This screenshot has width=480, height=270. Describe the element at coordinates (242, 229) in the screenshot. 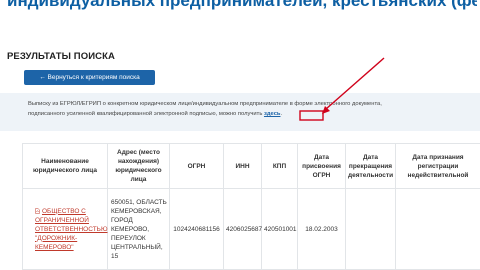

I see `cell-inn: 4206025687` at that location.